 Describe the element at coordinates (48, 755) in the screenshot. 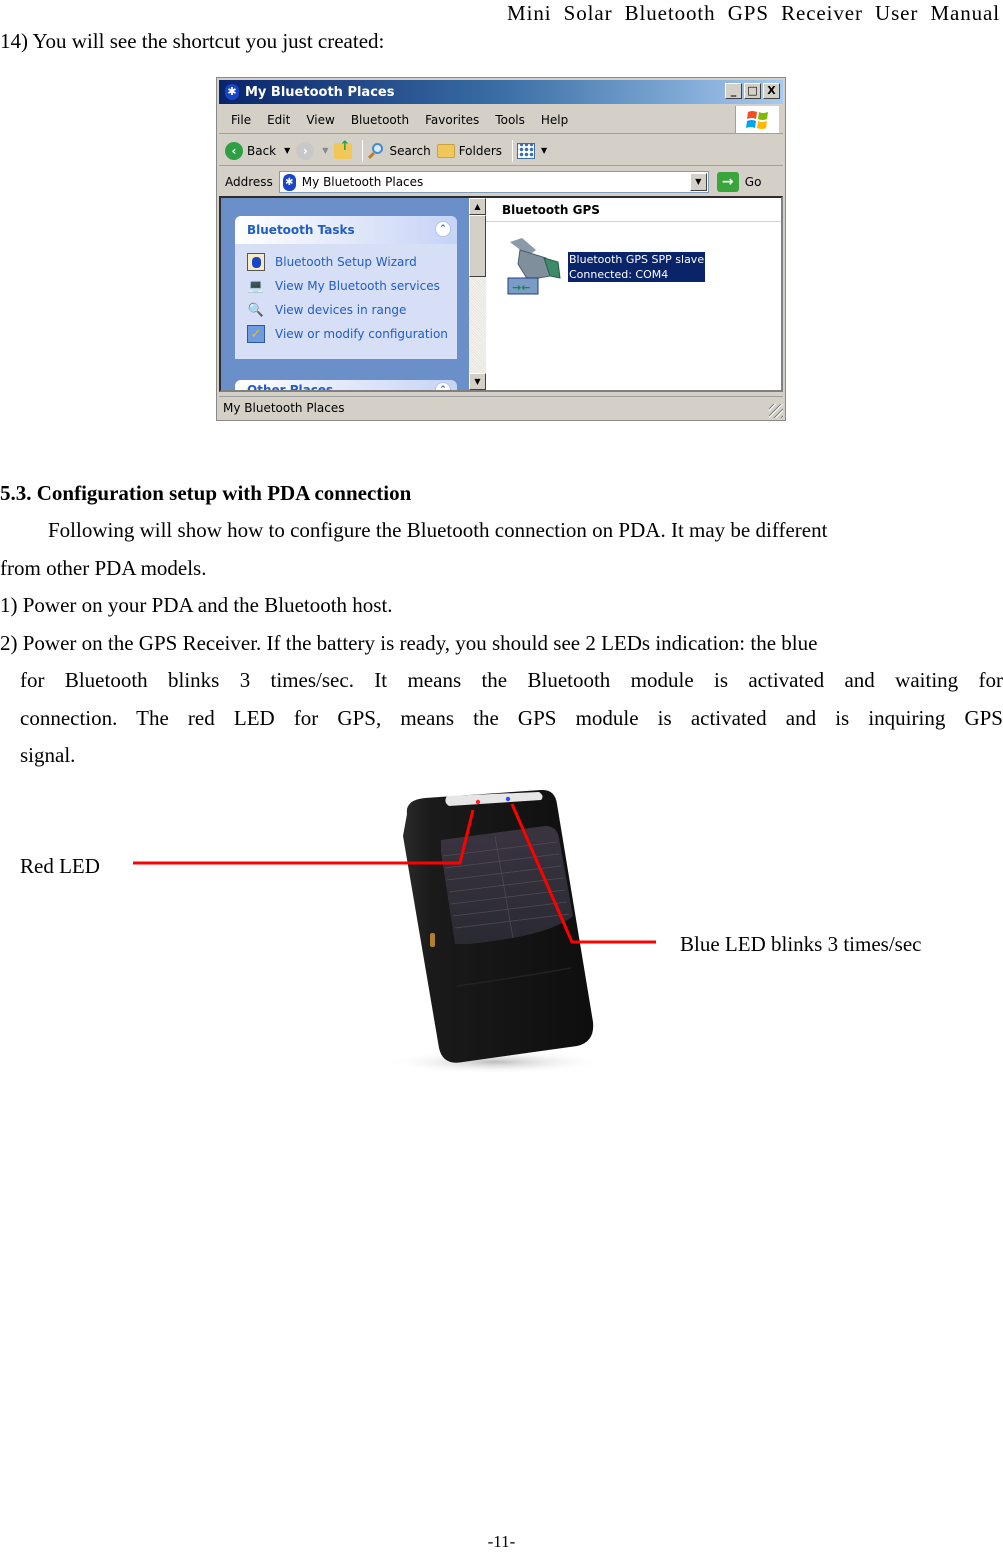

I see `step-2-line-4: signal.` at that location.